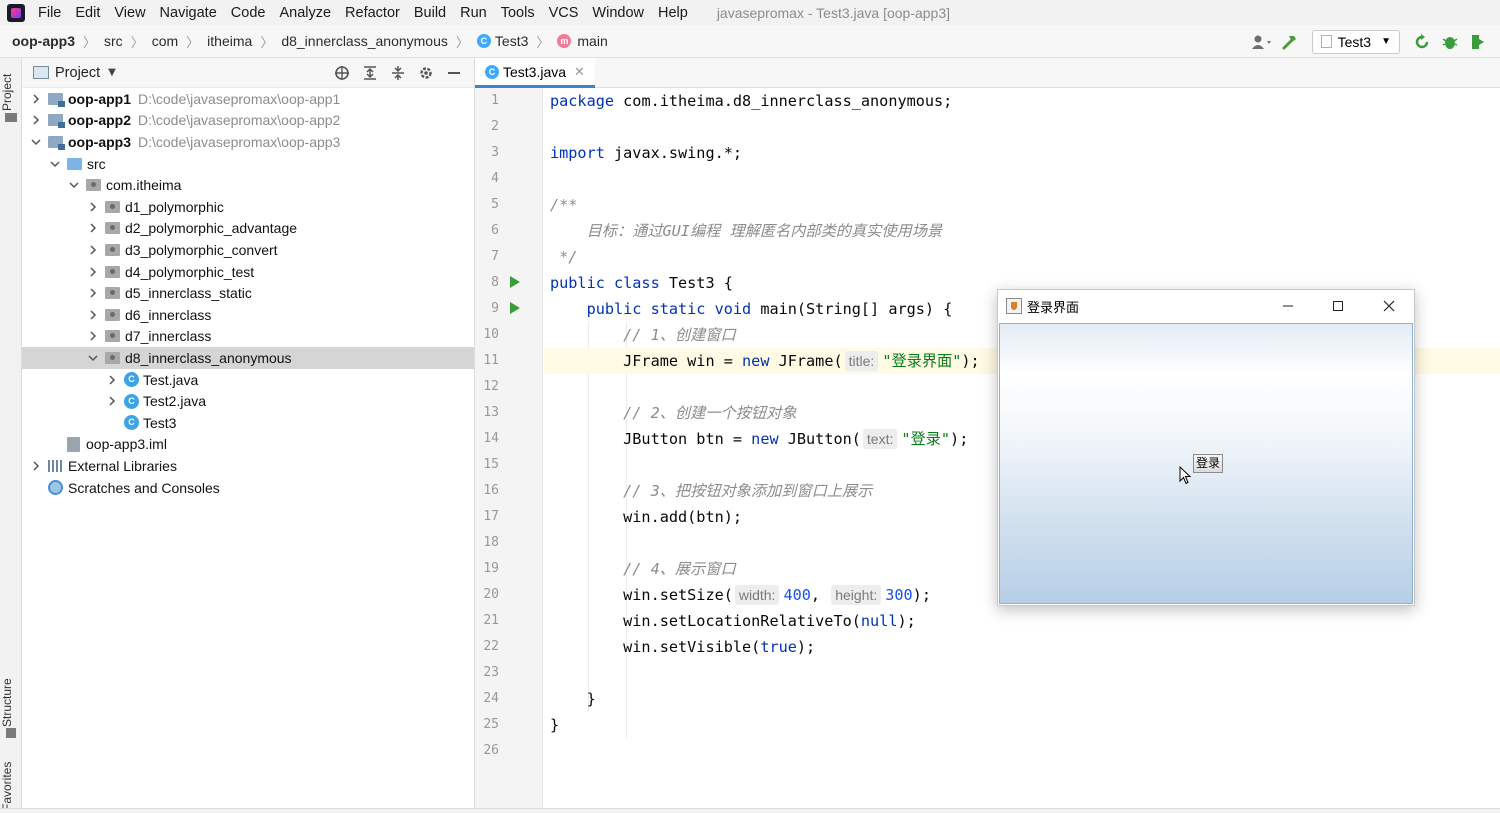  Describe the element at coordinates (880, 439) in the screenshot. I see `parameter-hint: text:` at that location.